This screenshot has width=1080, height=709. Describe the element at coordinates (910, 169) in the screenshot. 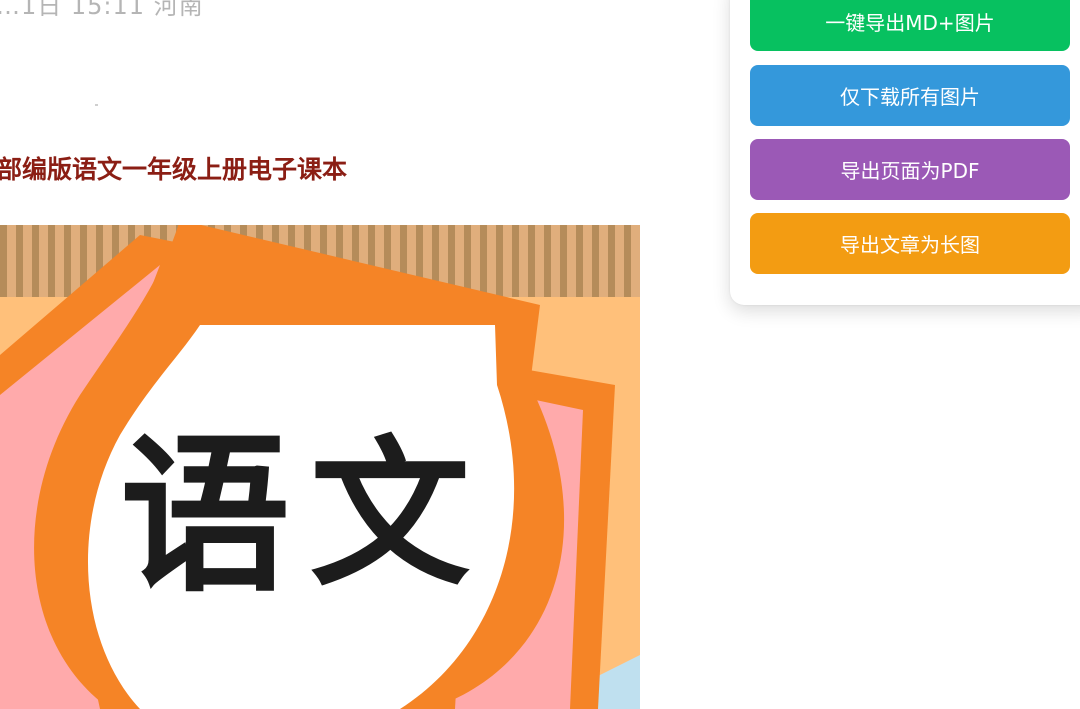

I see `export-pdf-button: 导出页面为PDF` at that location.